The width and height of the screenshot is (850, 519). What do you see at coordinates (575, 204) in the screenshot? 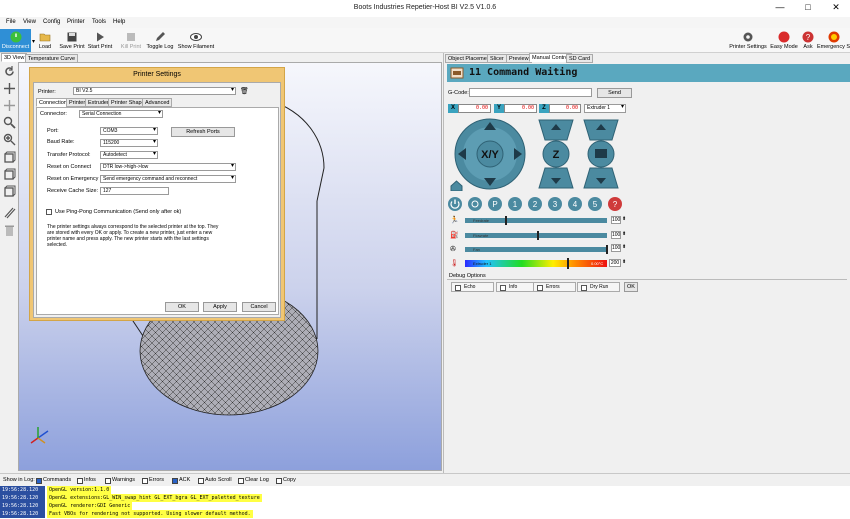
I see `extruder-4-button: 4` at bounding box center [575, 204].